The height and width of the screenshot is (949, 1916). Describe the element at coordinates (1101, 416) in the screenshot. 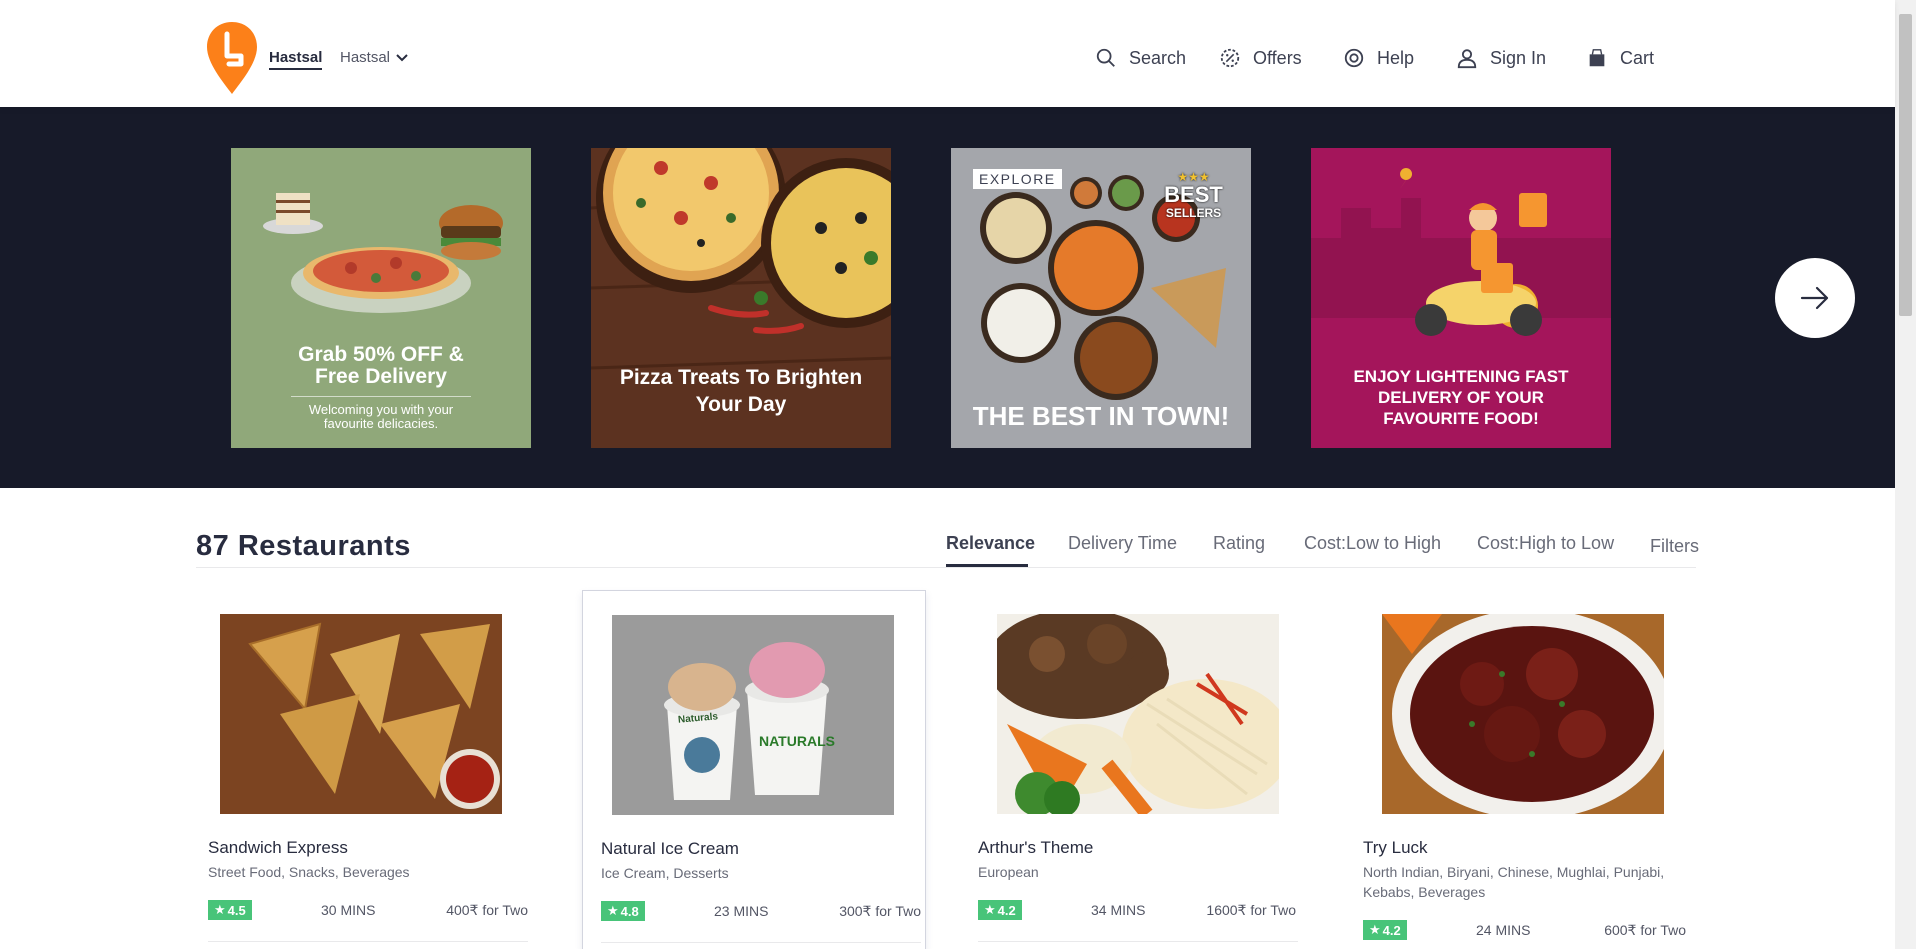

I see `offer-card-bestsellers-title: THE BEST IN TOWN!` at that location.